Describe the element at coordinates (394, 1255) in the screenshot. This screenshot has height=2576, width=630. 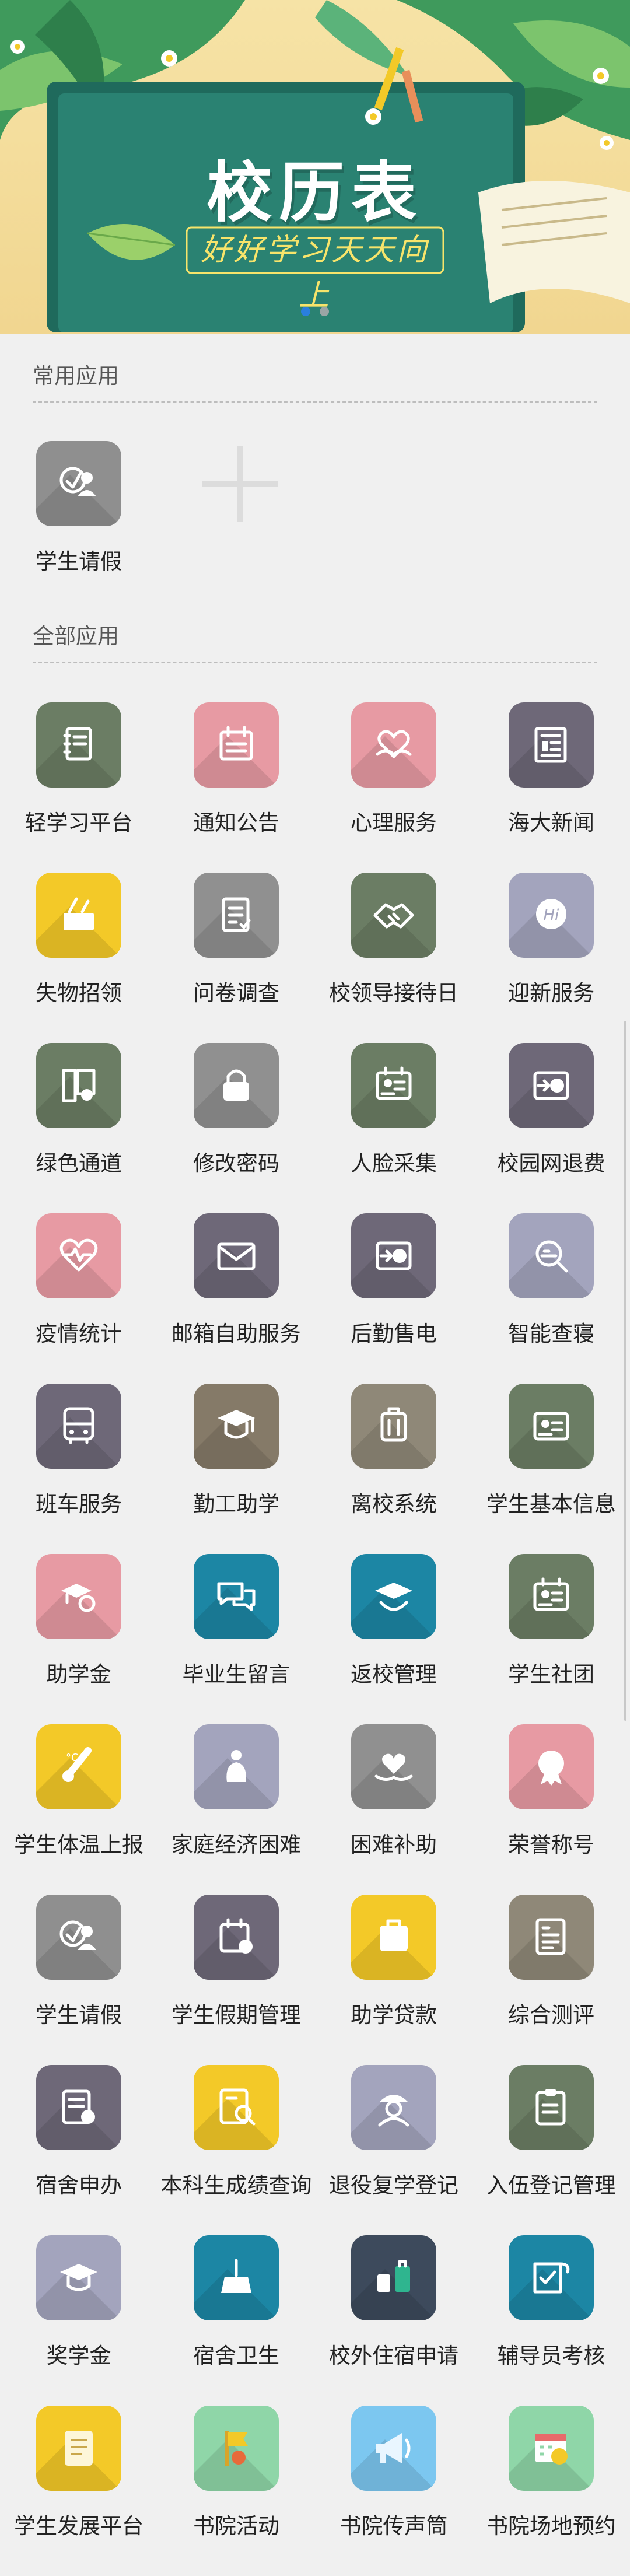
I see `electric-pay-icon-glyph` at that location.